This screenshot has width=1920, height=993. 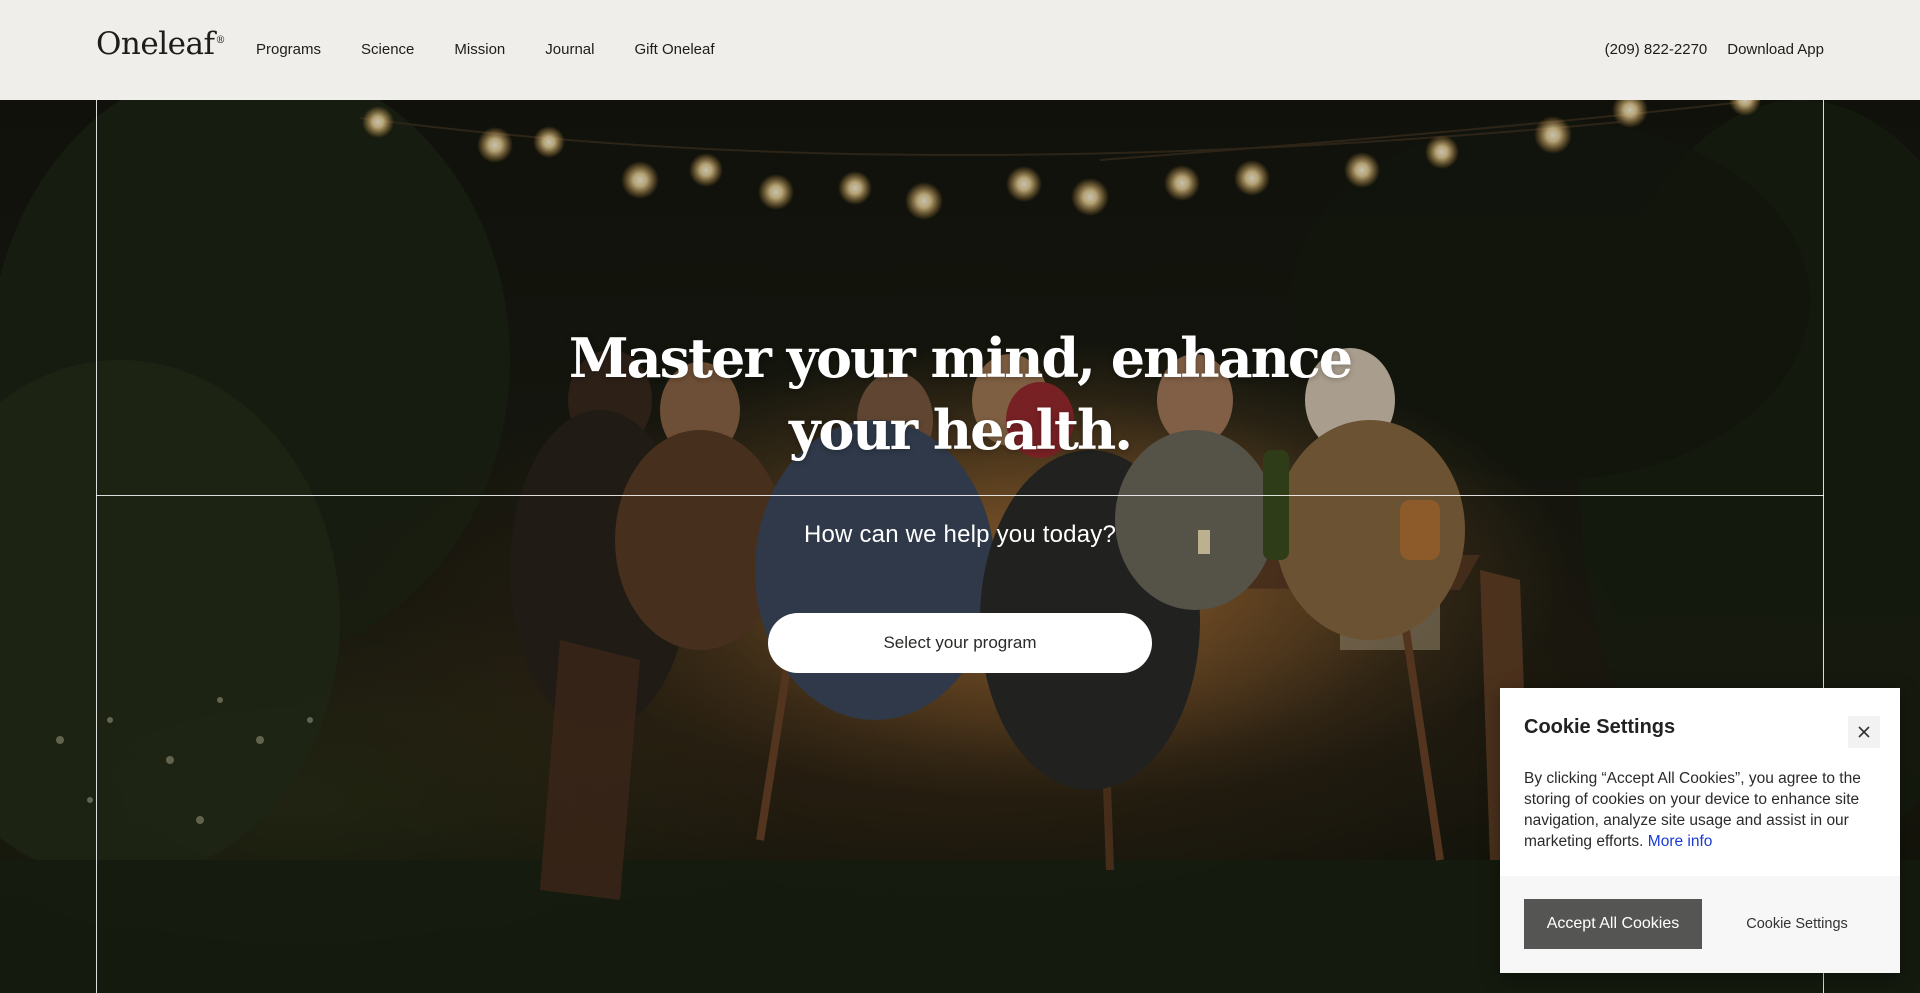 What do you see at coordinates (1797, 924) in the screenshot?
I see `cookie-settings-button: Cookie Settings` at bounding box center [1797, 924].